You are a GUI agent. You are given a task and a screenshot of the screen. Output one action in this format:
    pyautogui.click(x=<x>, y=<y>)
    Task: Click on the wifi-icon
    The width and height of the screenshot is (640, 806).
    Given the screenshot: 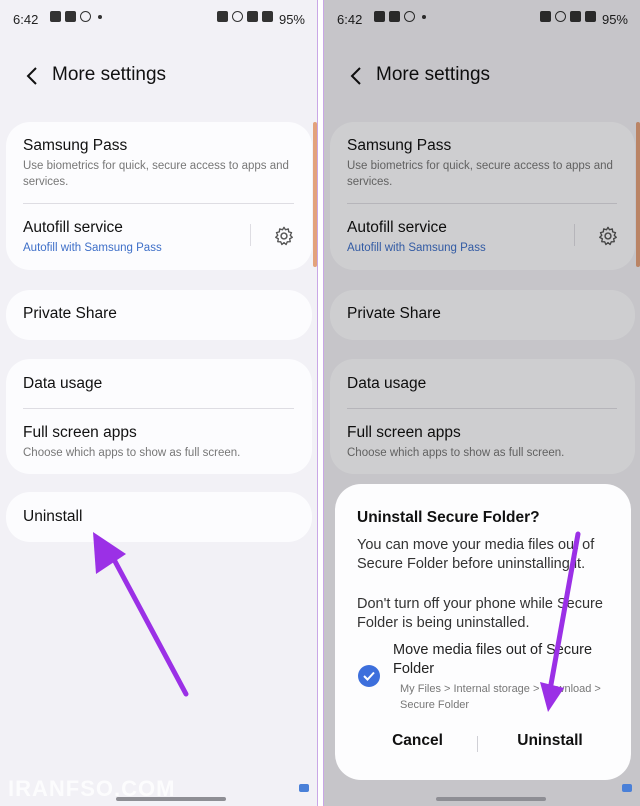 What is the action you would take?
    pyautogui.click(x=252, y=16)
    